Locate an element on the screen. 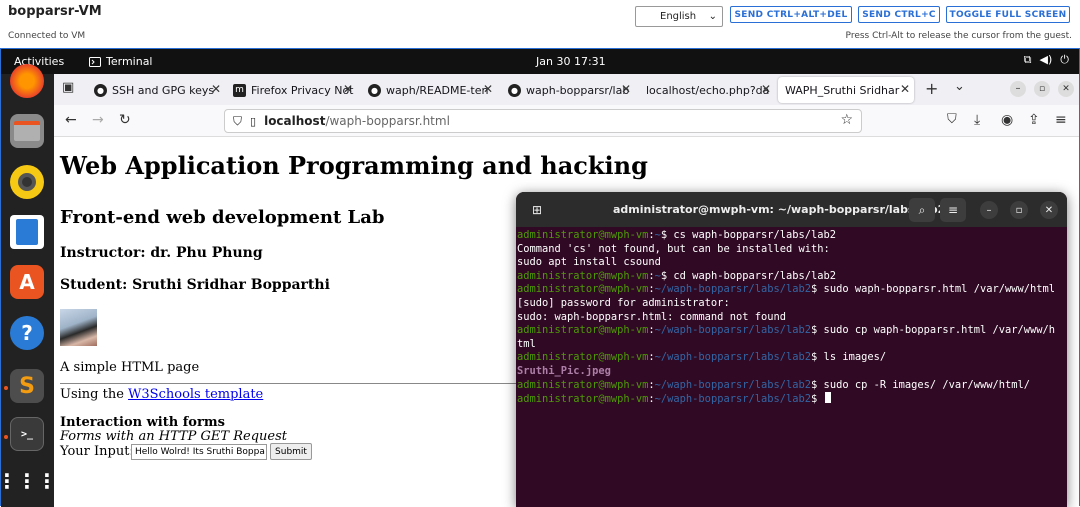 This screenshot has width=1080, height=507. keyboard-language-select: English ⌄ is located at coordinates (679, 16).